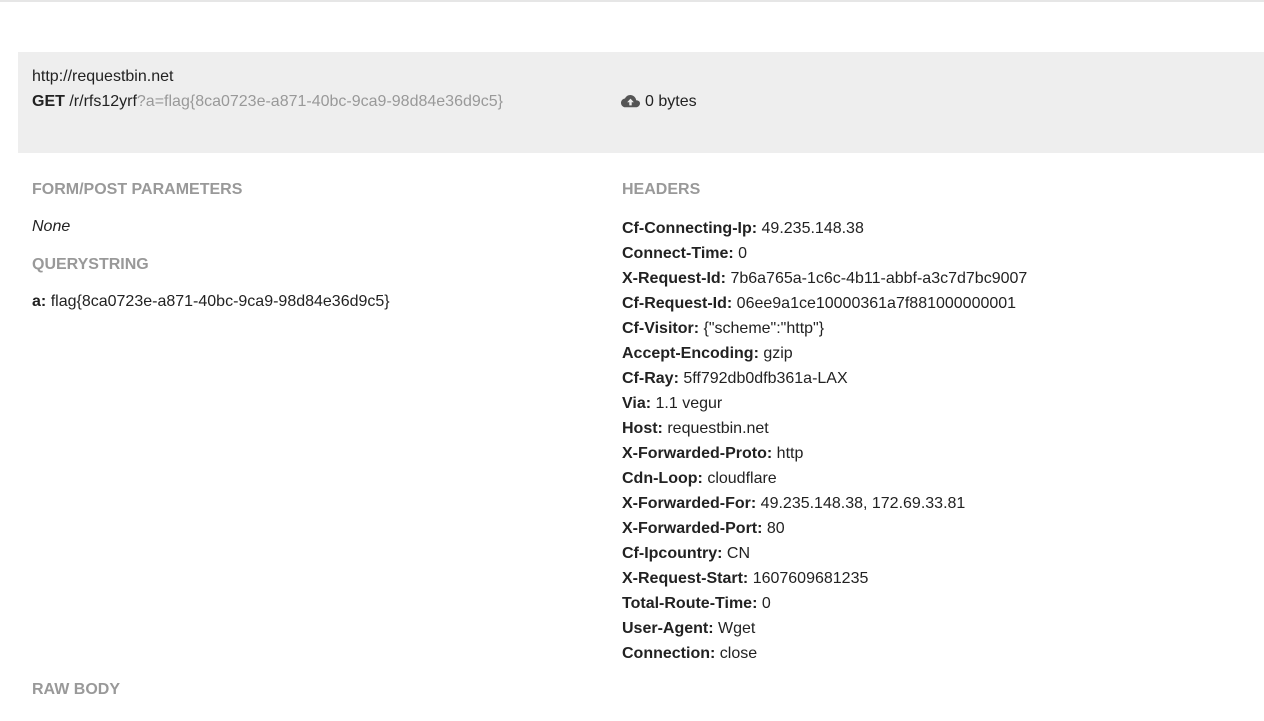  I want to click on header-row: Accept-Encoding: gzip, so click(824, 353).